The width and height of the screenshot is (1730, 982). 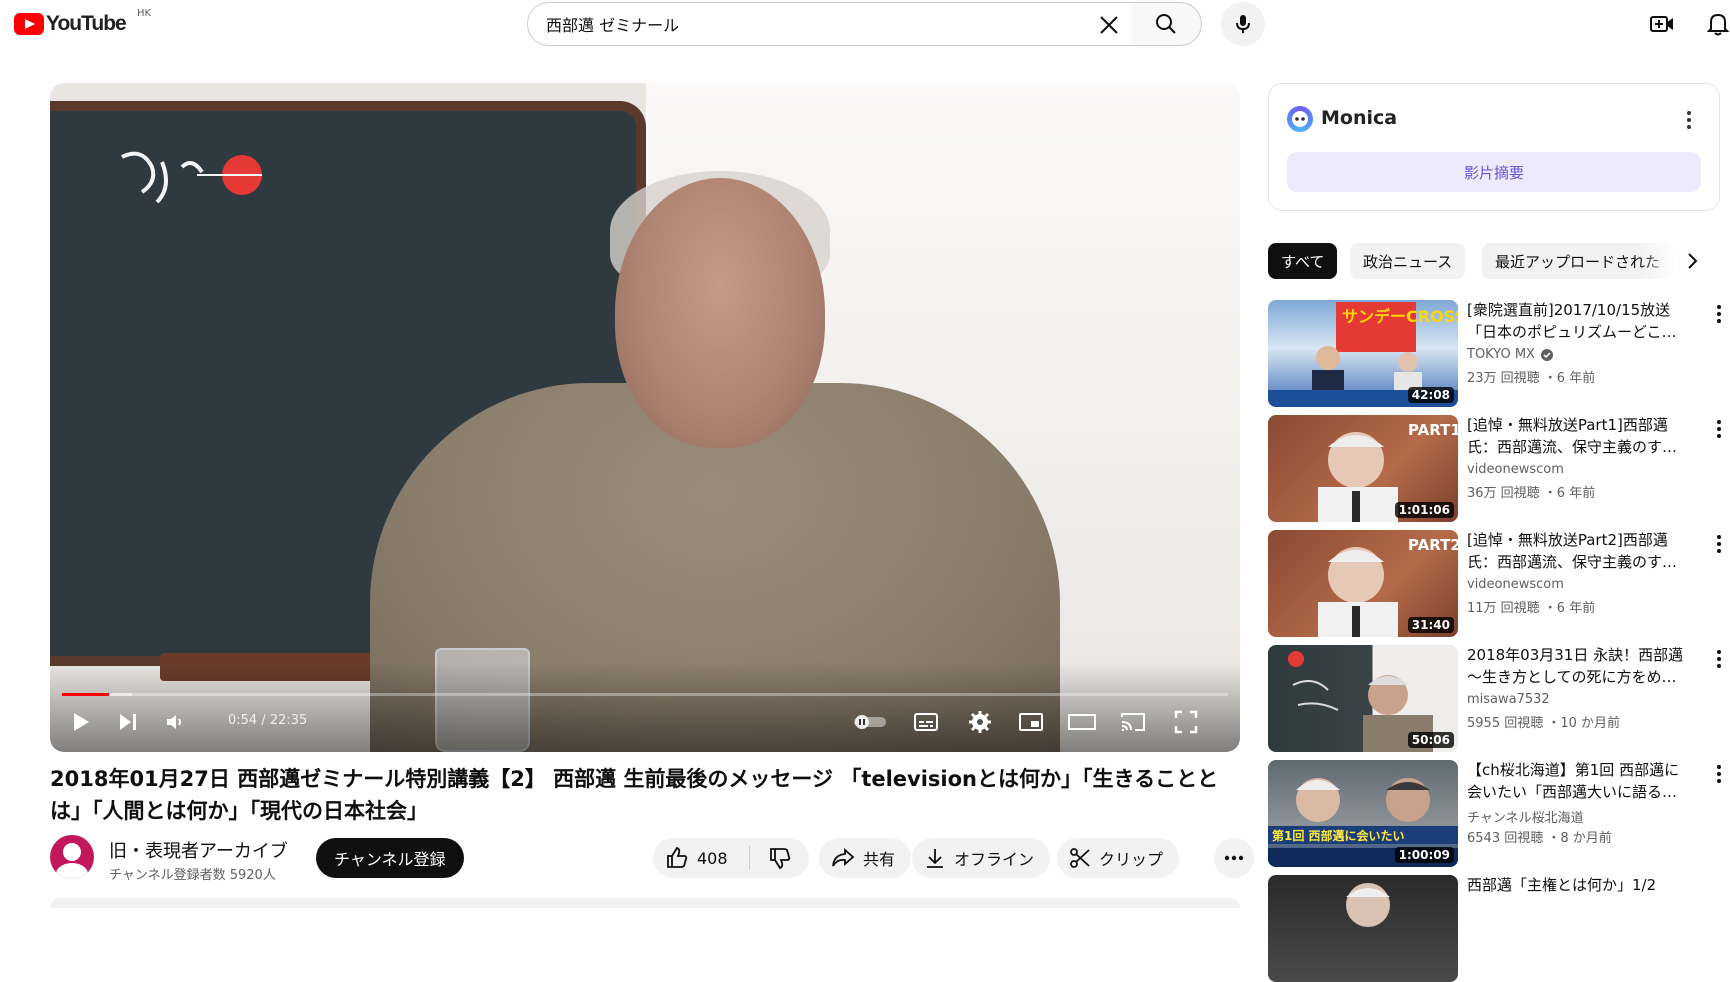 I want to click on search-icon, so click(x=1166, y=24).